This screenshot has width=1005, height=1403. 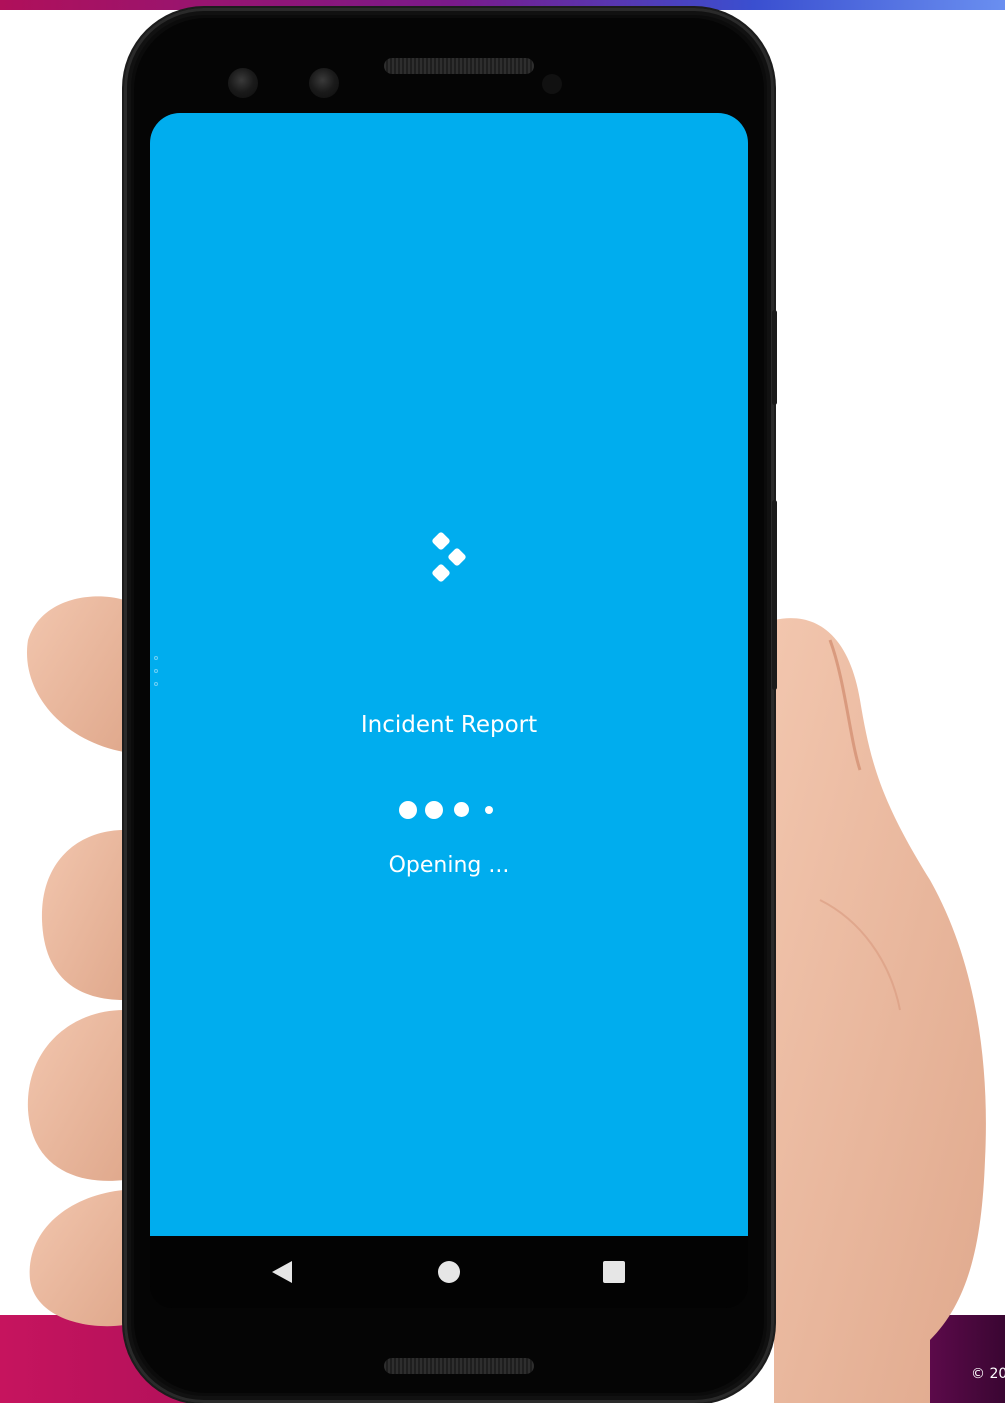 I want to click on drag-handle, so click(x=157, y=676).